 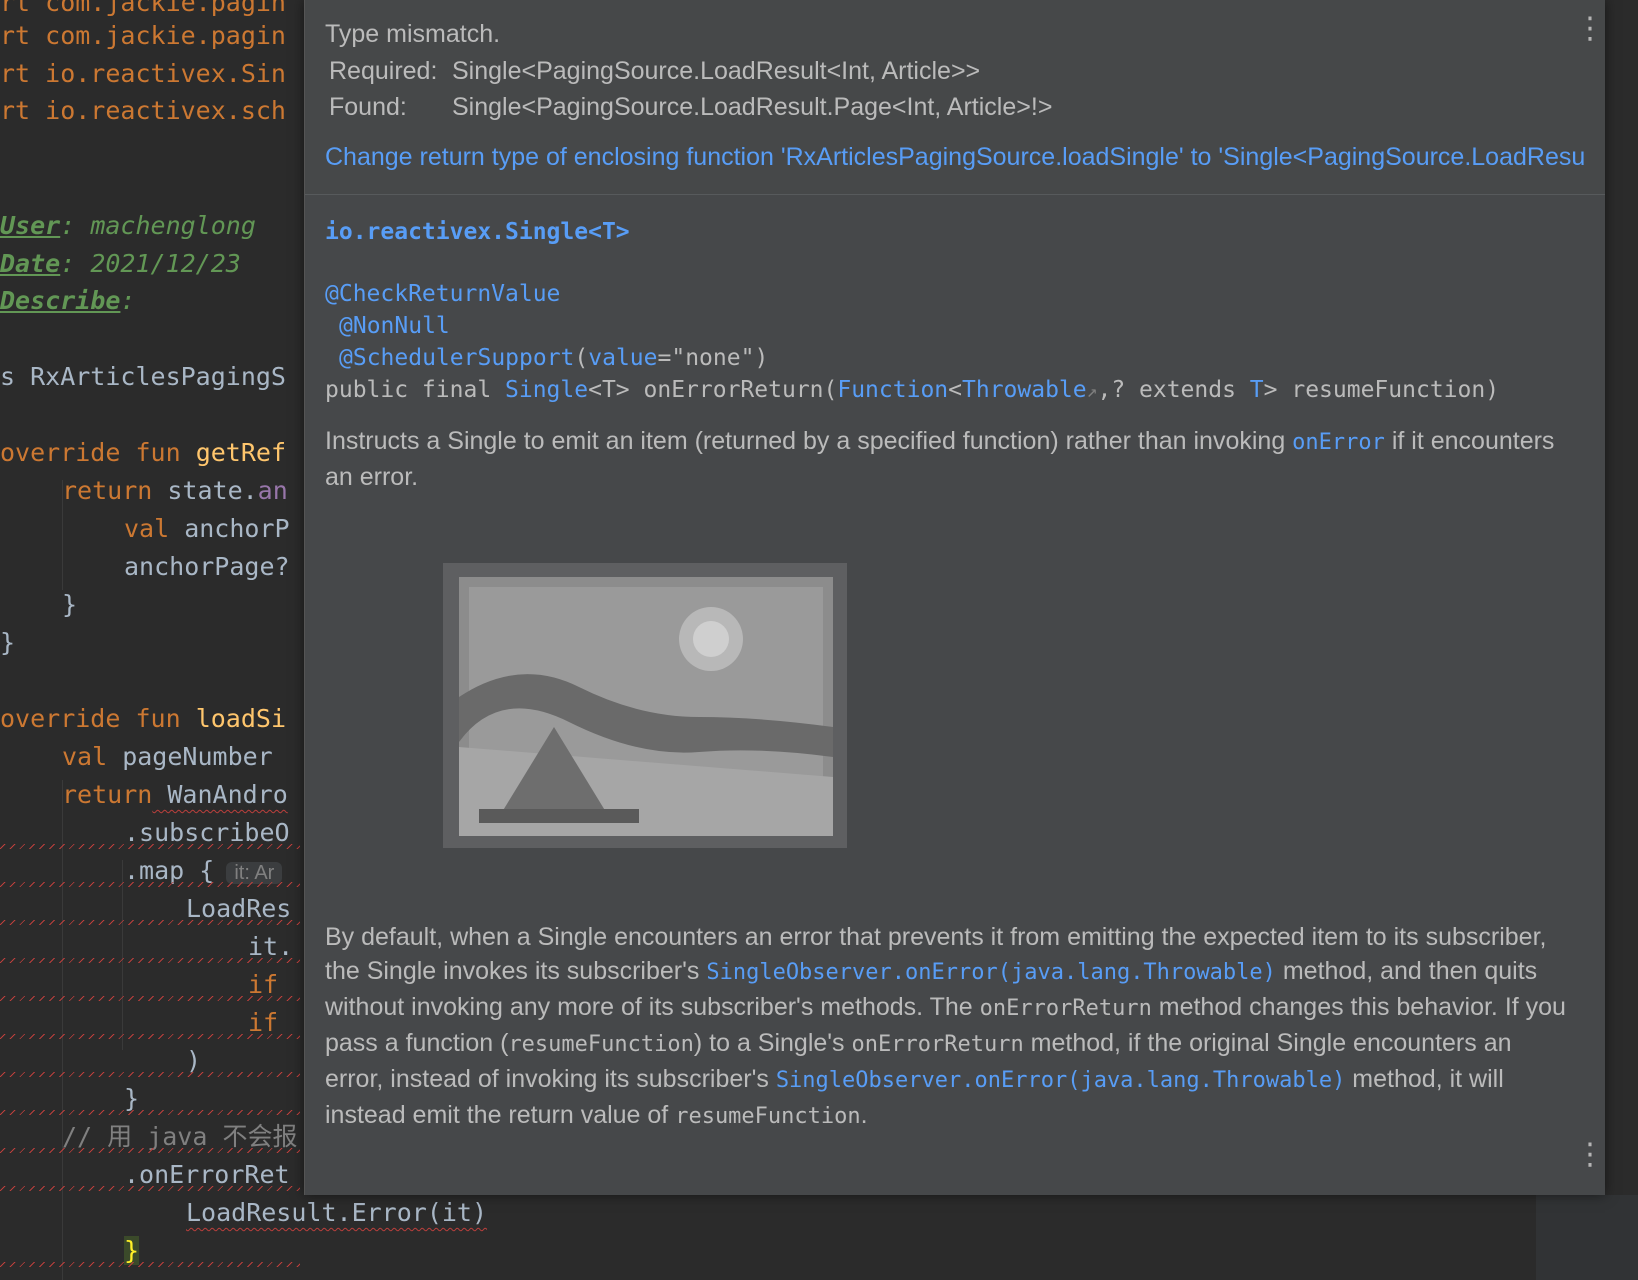 I want to click on code-line: return WanAndro, so click(x=175, y=794).